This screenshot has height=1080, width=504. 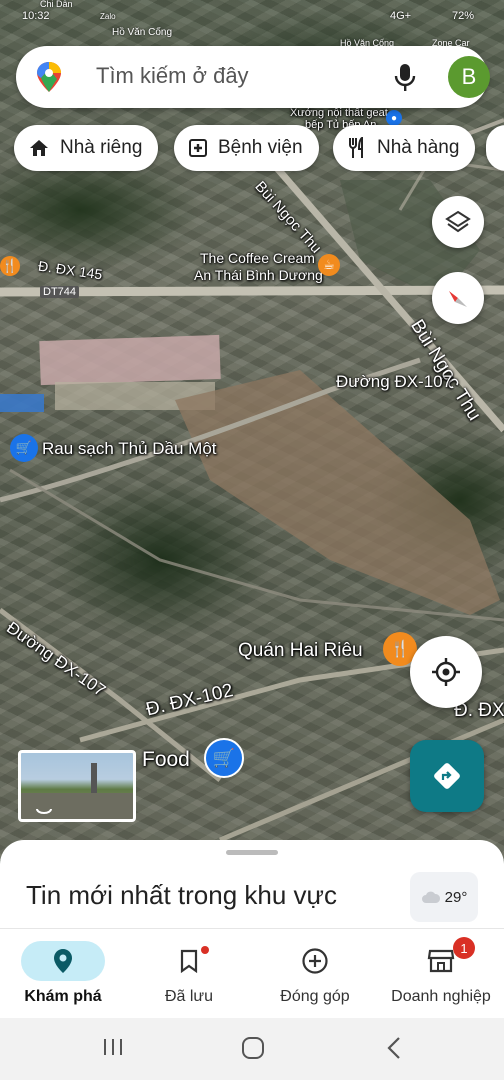 I want to click on home-button, so click(x=253, y=1050).